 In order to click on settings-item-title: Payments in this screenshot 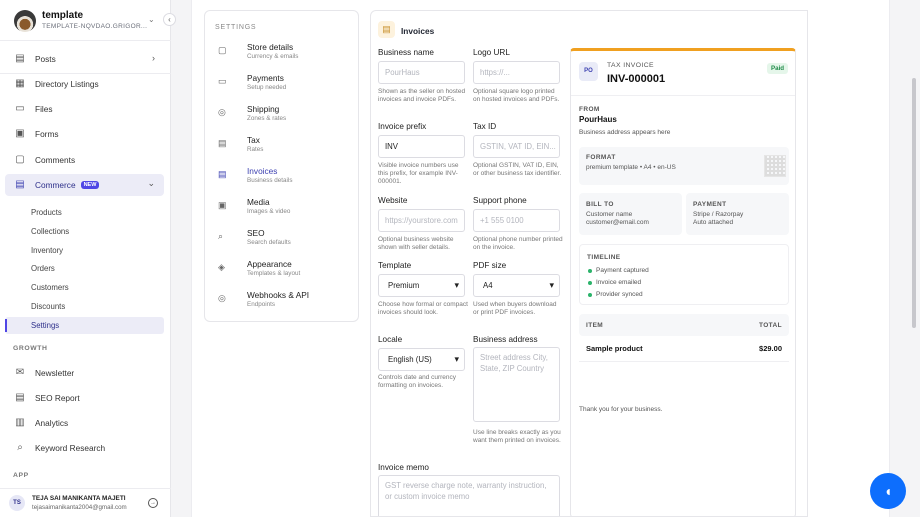, I will do `click(265, 78)`.